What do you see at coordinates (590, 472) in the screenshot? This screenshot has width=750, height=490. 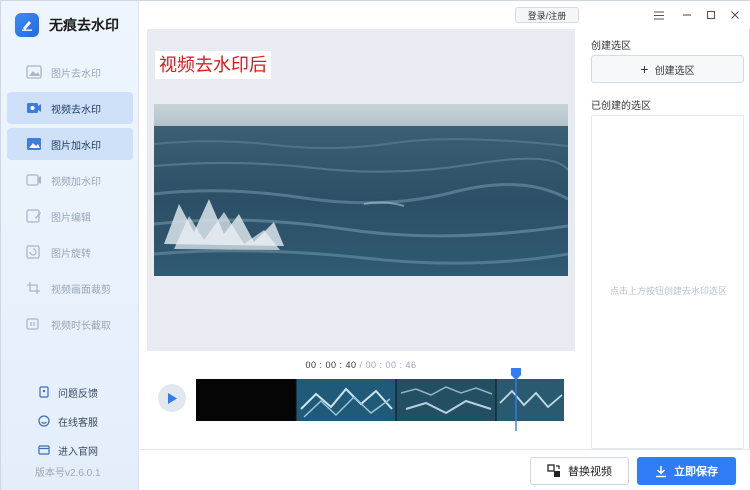 I see `replace-video-label: 替换视频` at bounding box center [590, 472].